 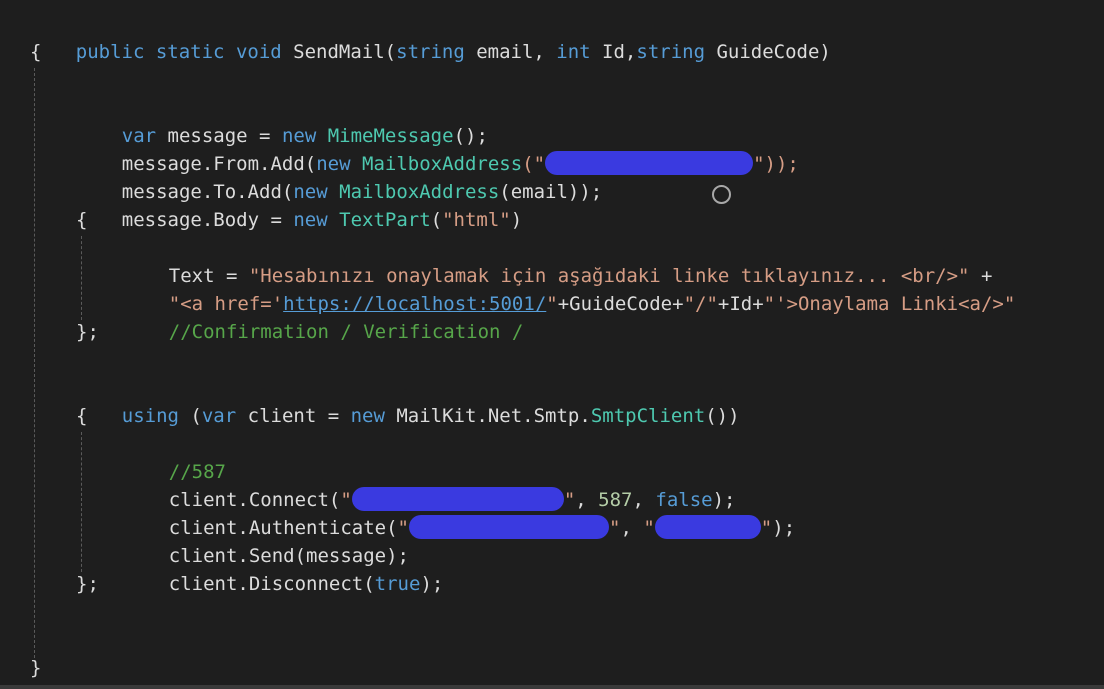 I want to click on type-name: SmtpClient, so click(x=648, y=416).